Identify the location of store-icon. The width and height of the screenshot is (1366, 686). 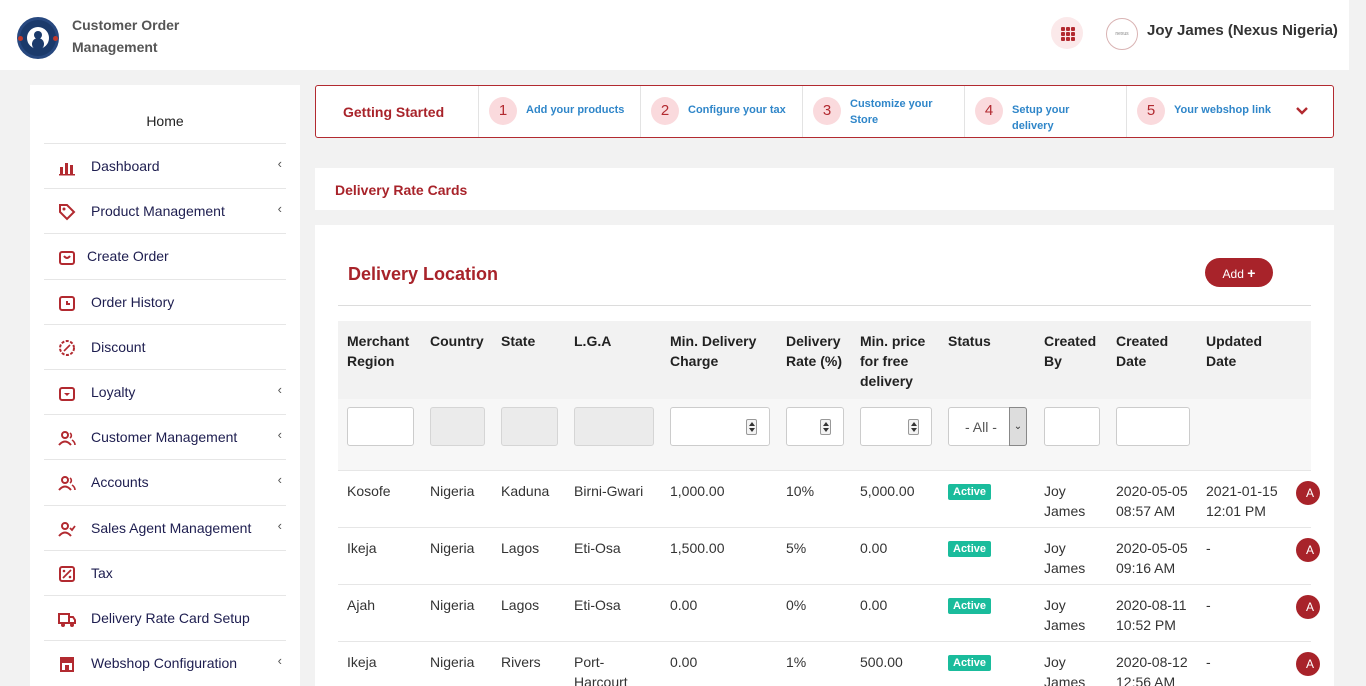
(67, 665).